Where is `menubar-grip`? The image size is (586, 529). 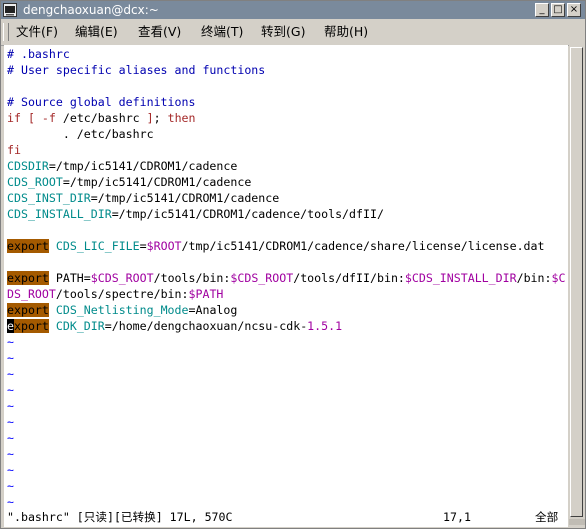
menubar-grip is located at coordinates (6, 32).